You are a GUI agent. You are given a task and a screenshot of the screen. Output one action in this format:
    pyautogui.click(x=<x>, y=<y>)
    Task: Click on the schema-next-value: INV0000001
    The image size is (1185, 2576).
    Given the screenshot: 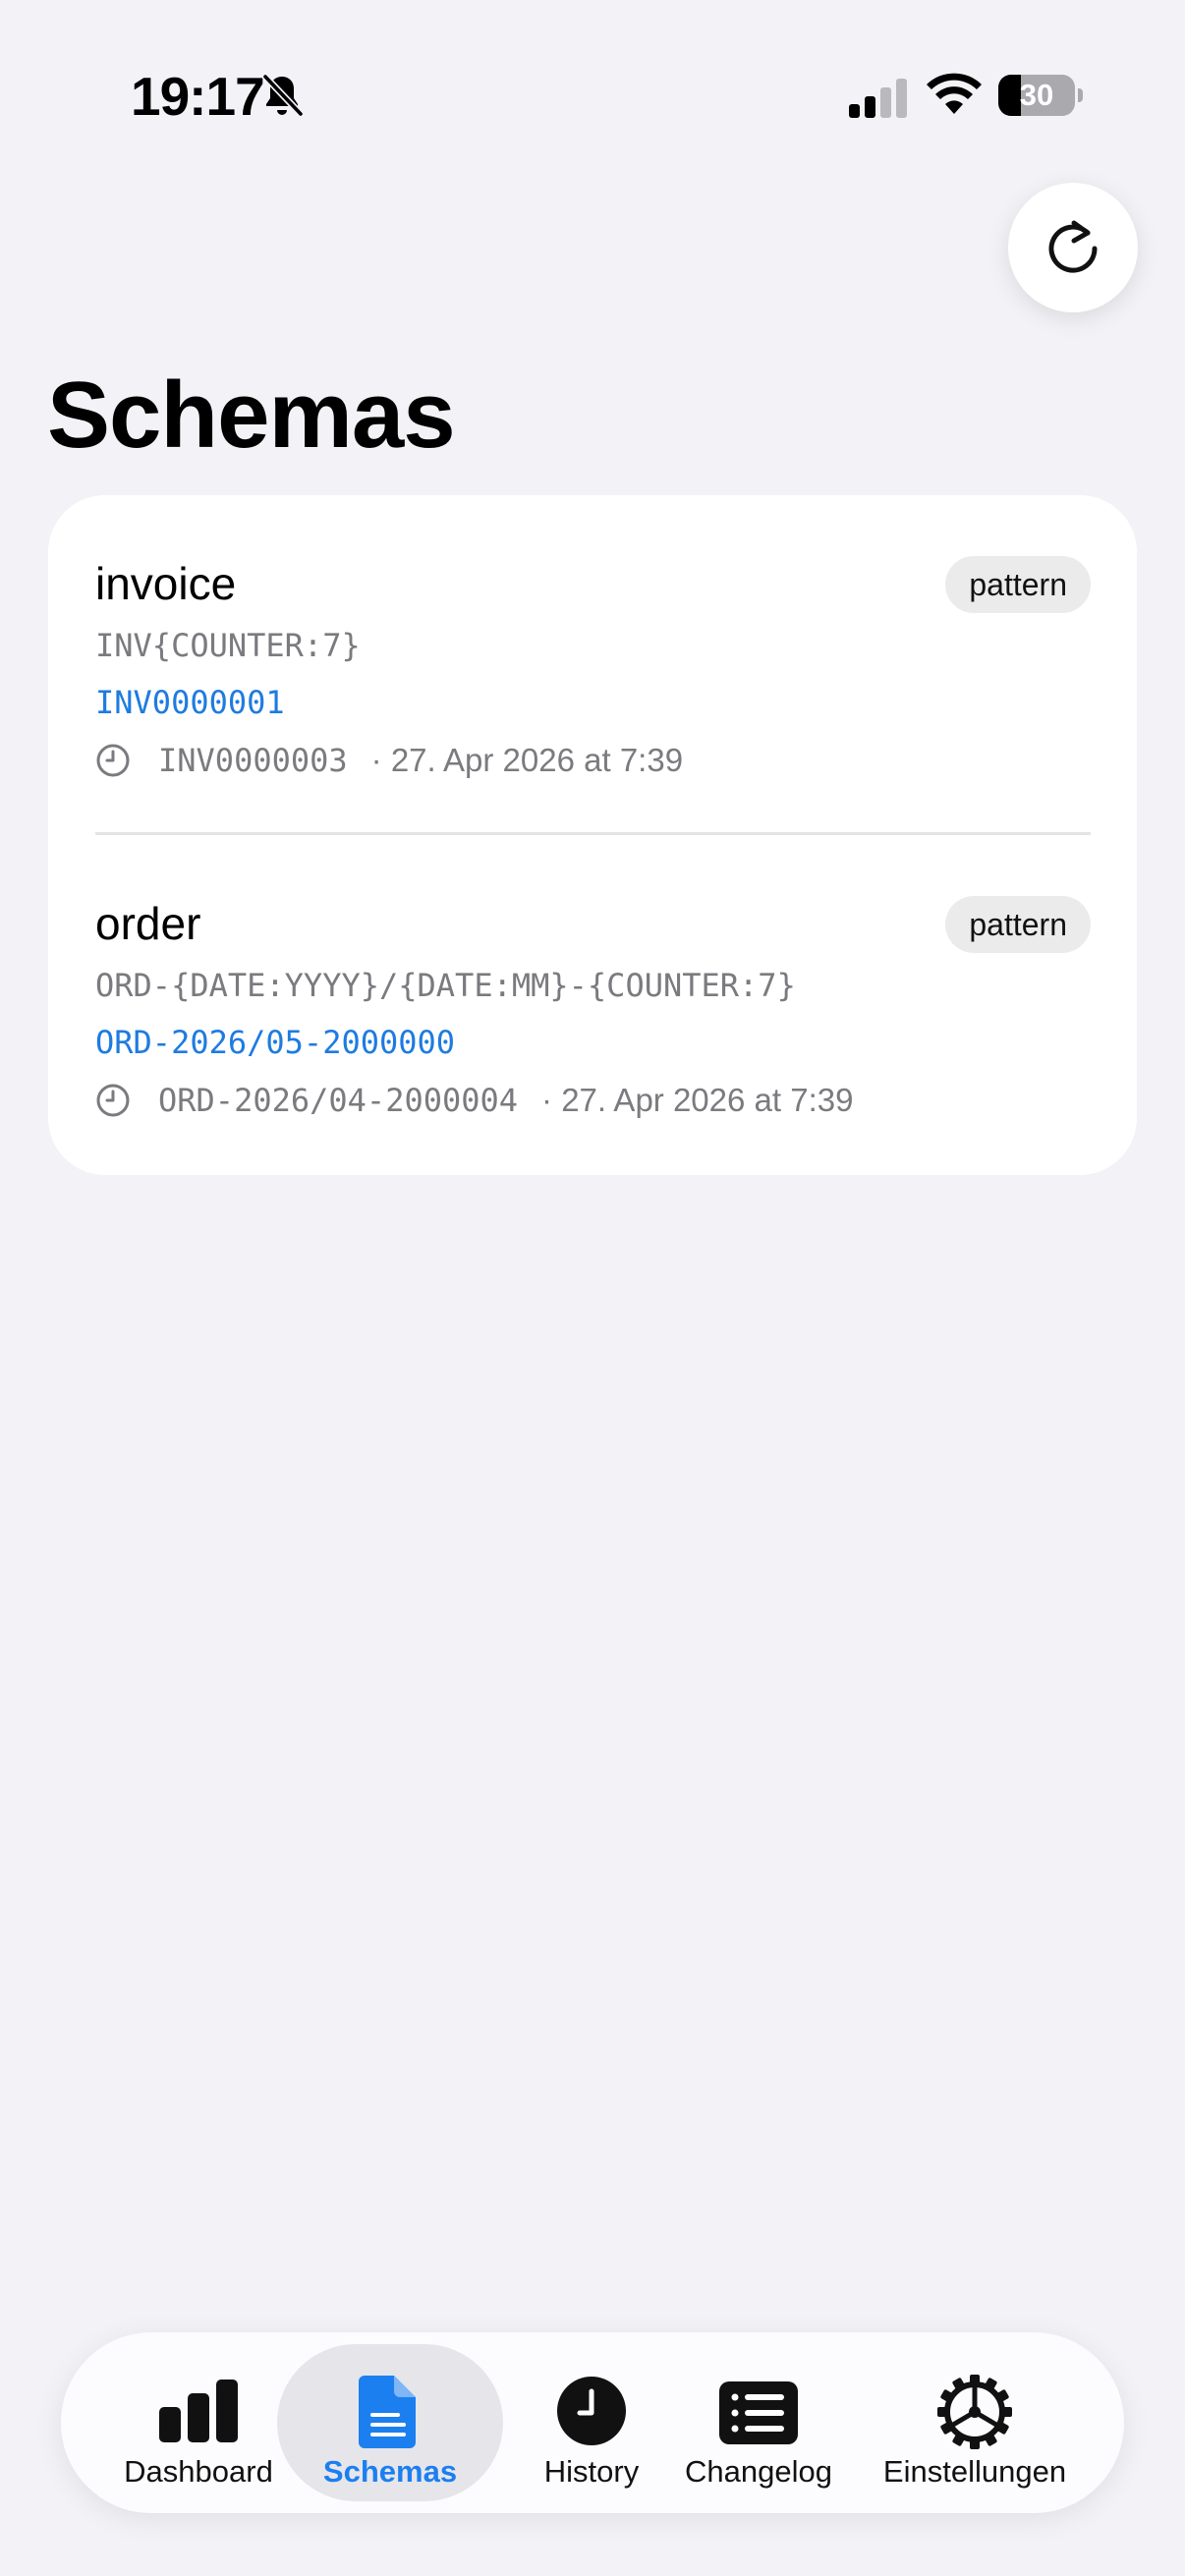 What is the action you would take?
    pyautogui.click(x=190, y=702)
    